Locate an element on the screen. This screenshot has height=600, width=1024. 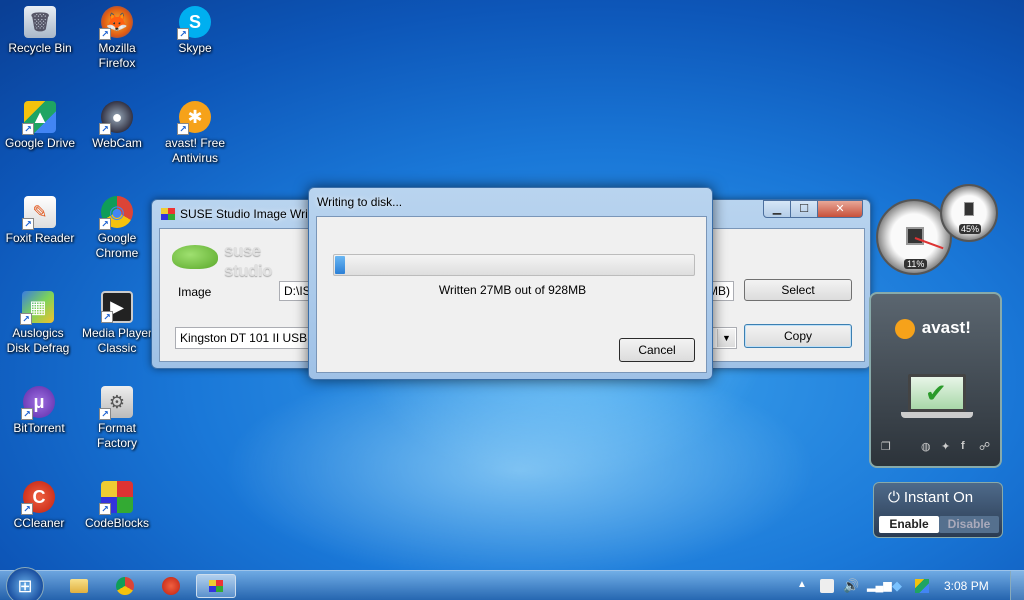
chevron-down-icon: ▼ is located at coordinates (726, 338).